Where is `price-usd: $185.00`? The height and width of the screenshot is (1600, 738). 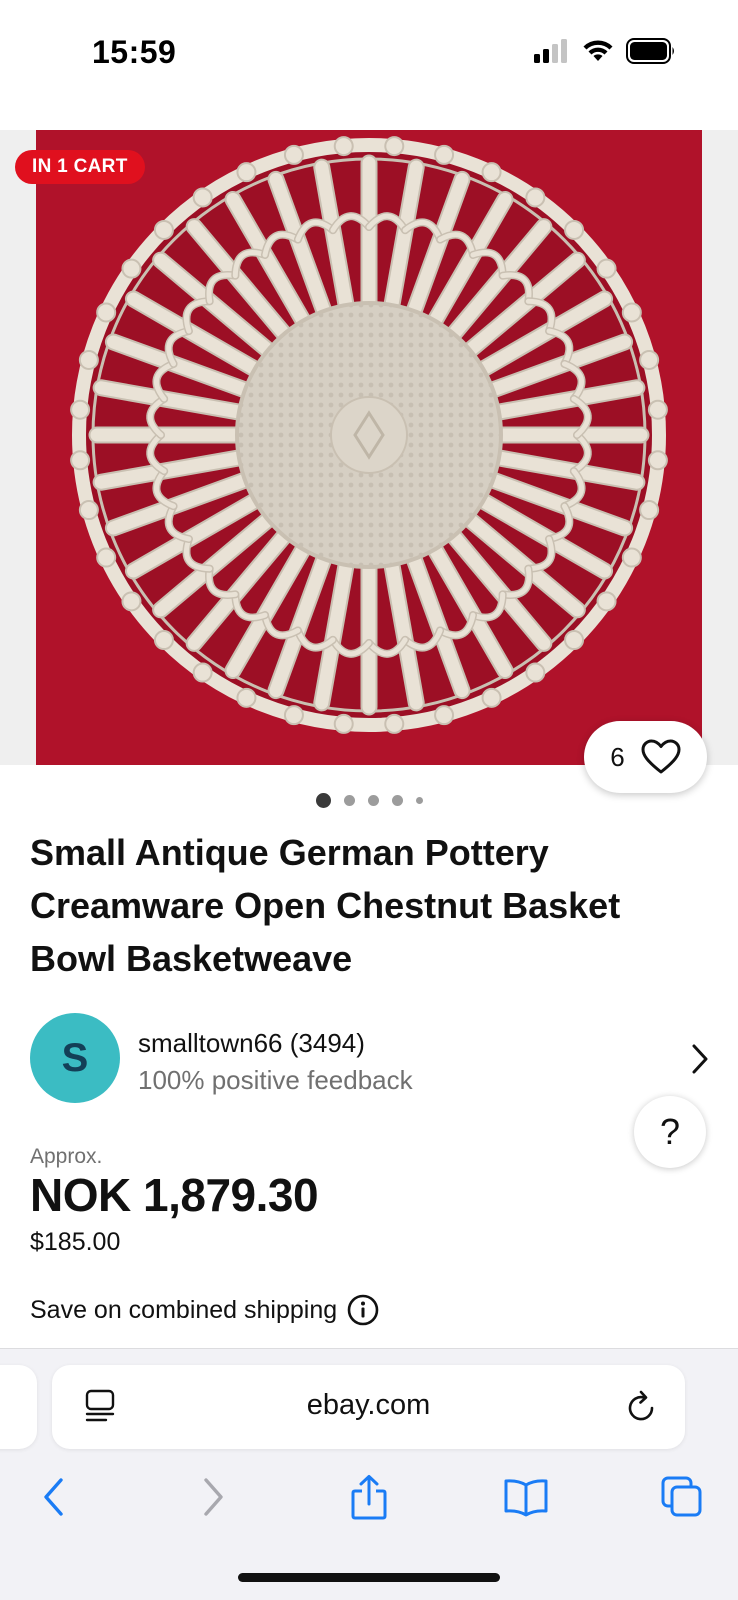 price-usd: $185.00 is located at coordinates (75, 1242).